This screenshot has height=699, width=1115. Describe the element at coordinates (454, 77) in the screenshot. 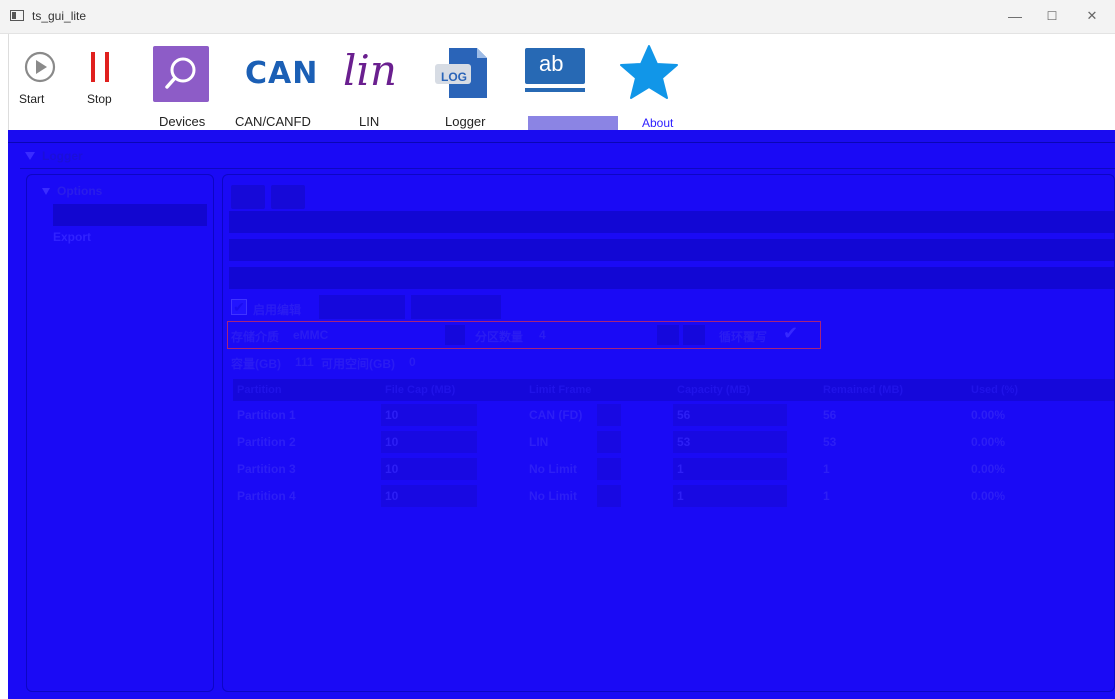

I see `log-logo-text: LOG` at that location.